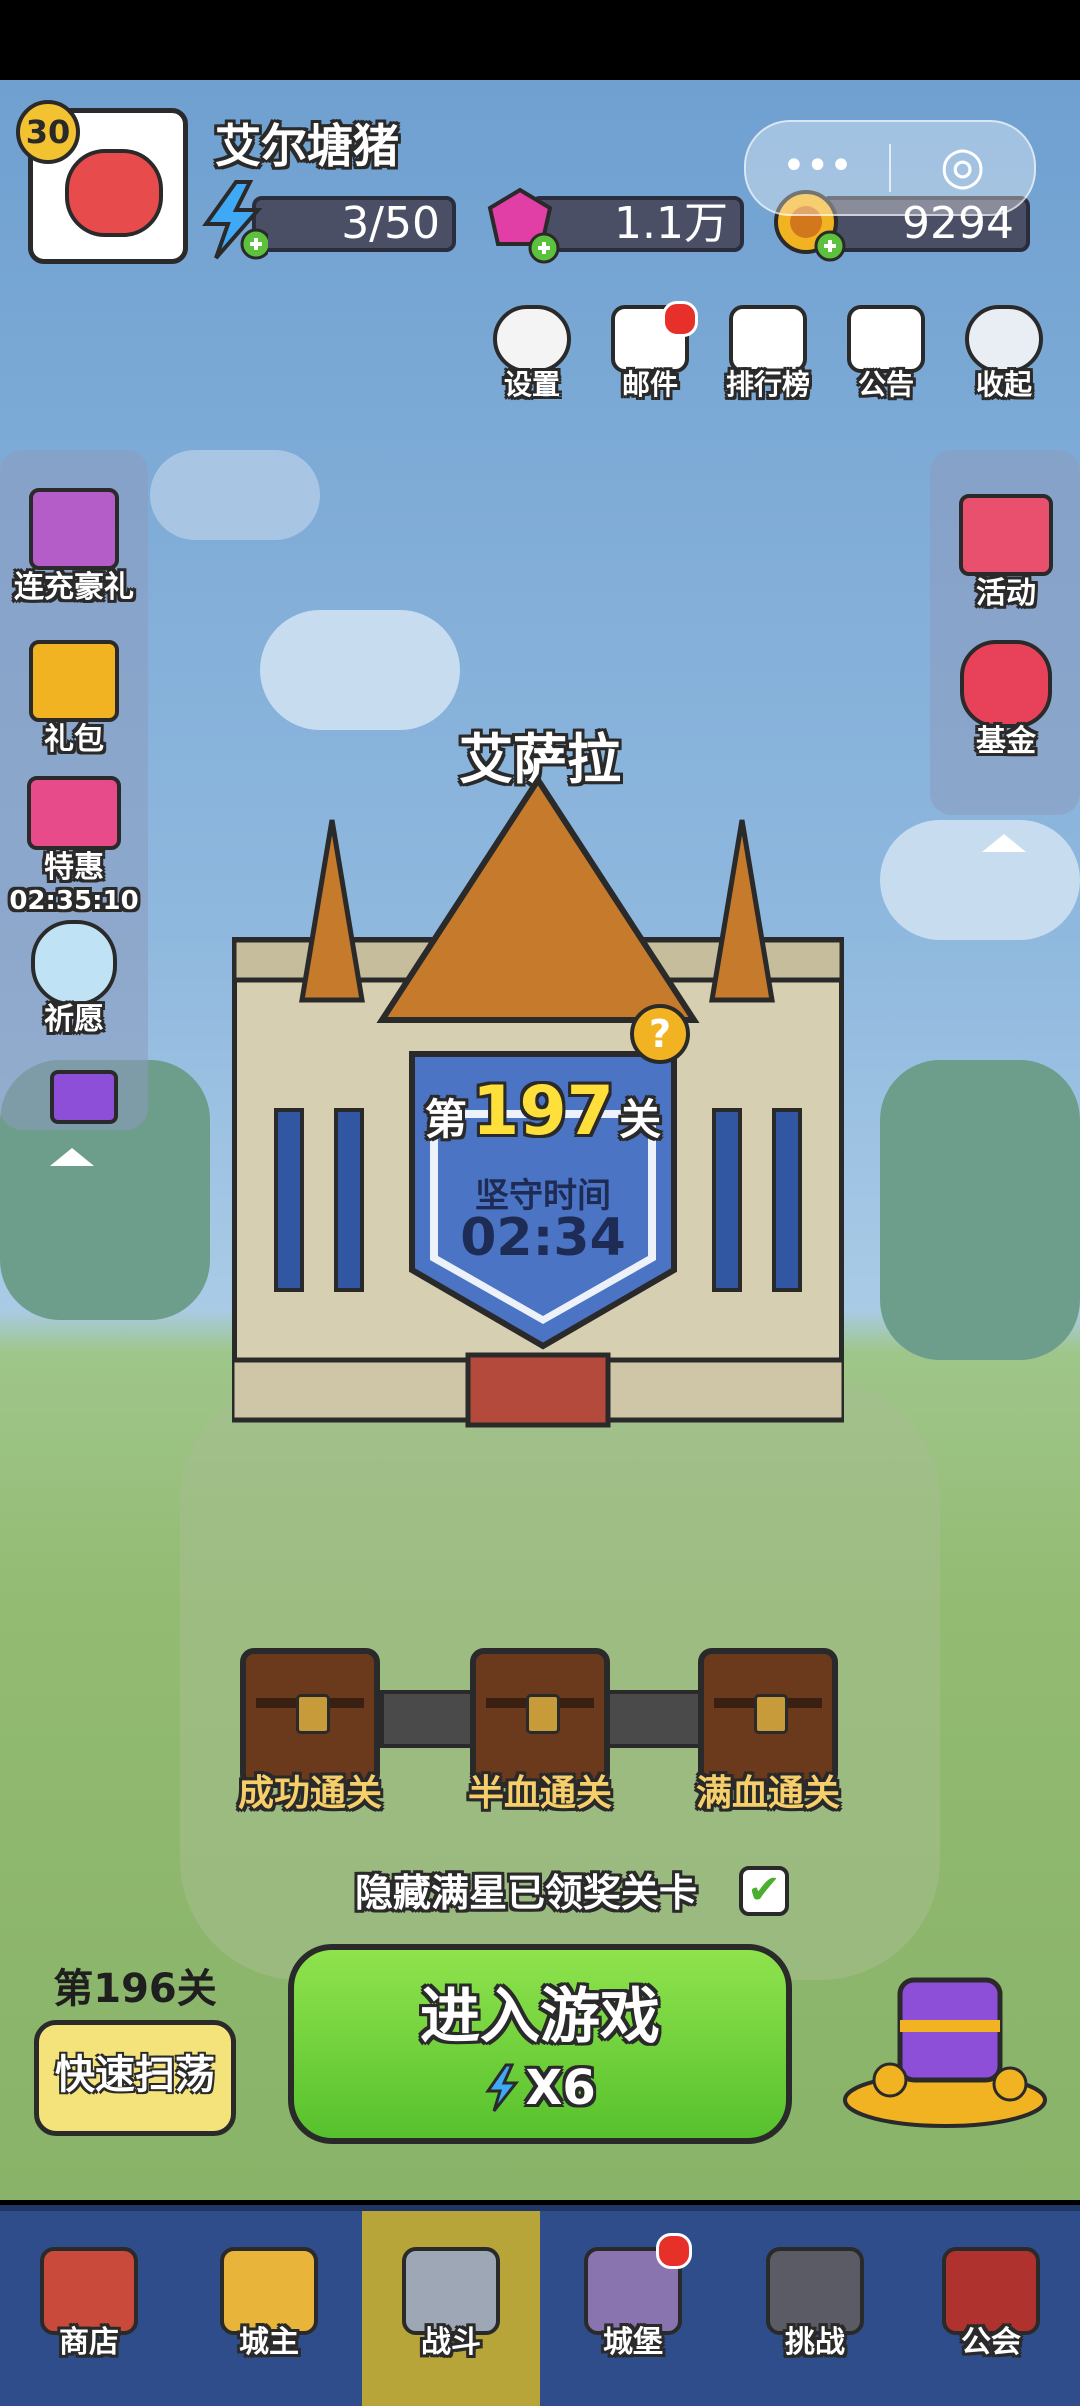 The image size is (1080, 2406). Describe the element at coordinates (817, 168) in the screenshot. I see `more-button: •••` at that location.